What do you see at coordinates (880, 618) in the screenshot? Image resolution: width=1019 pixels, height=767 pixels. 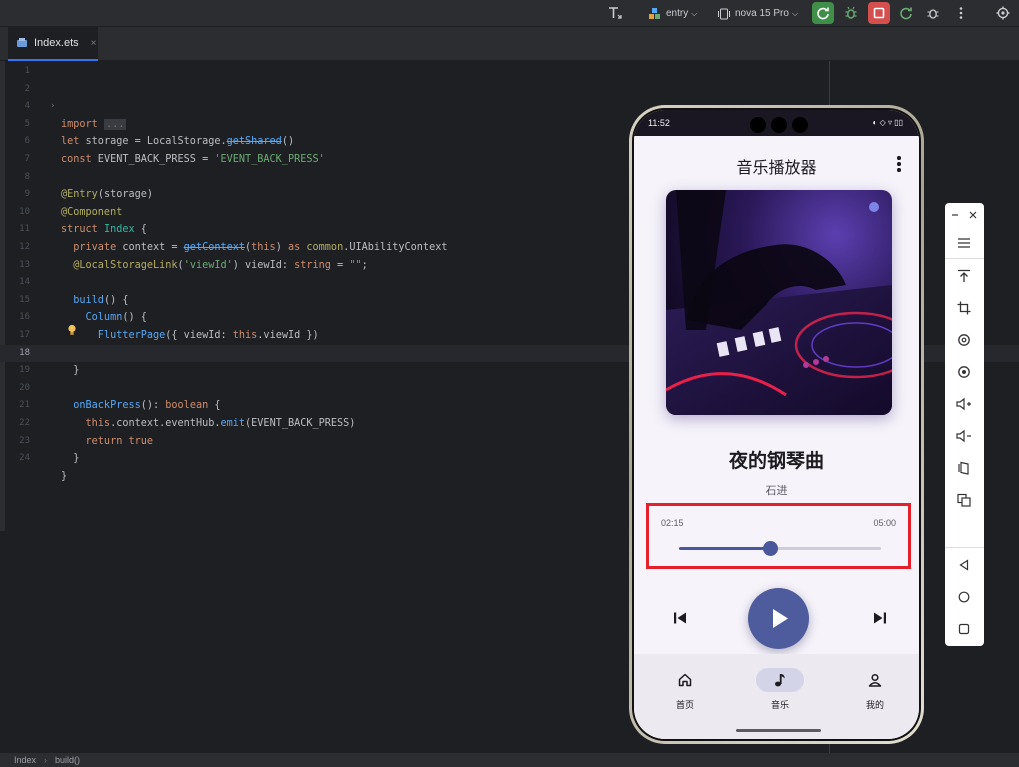 I see `skip-next-icon` at bounding box center [880, 618].